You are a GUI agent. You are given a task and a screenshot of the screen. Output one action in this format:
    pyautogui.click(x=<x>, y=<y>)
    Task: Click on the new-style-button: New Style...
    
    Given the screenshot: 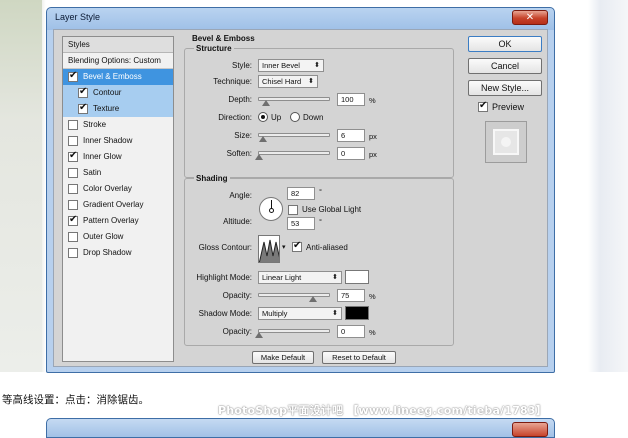 What is the action you would take?
    pyautogui.click(x=505, y=88)
    